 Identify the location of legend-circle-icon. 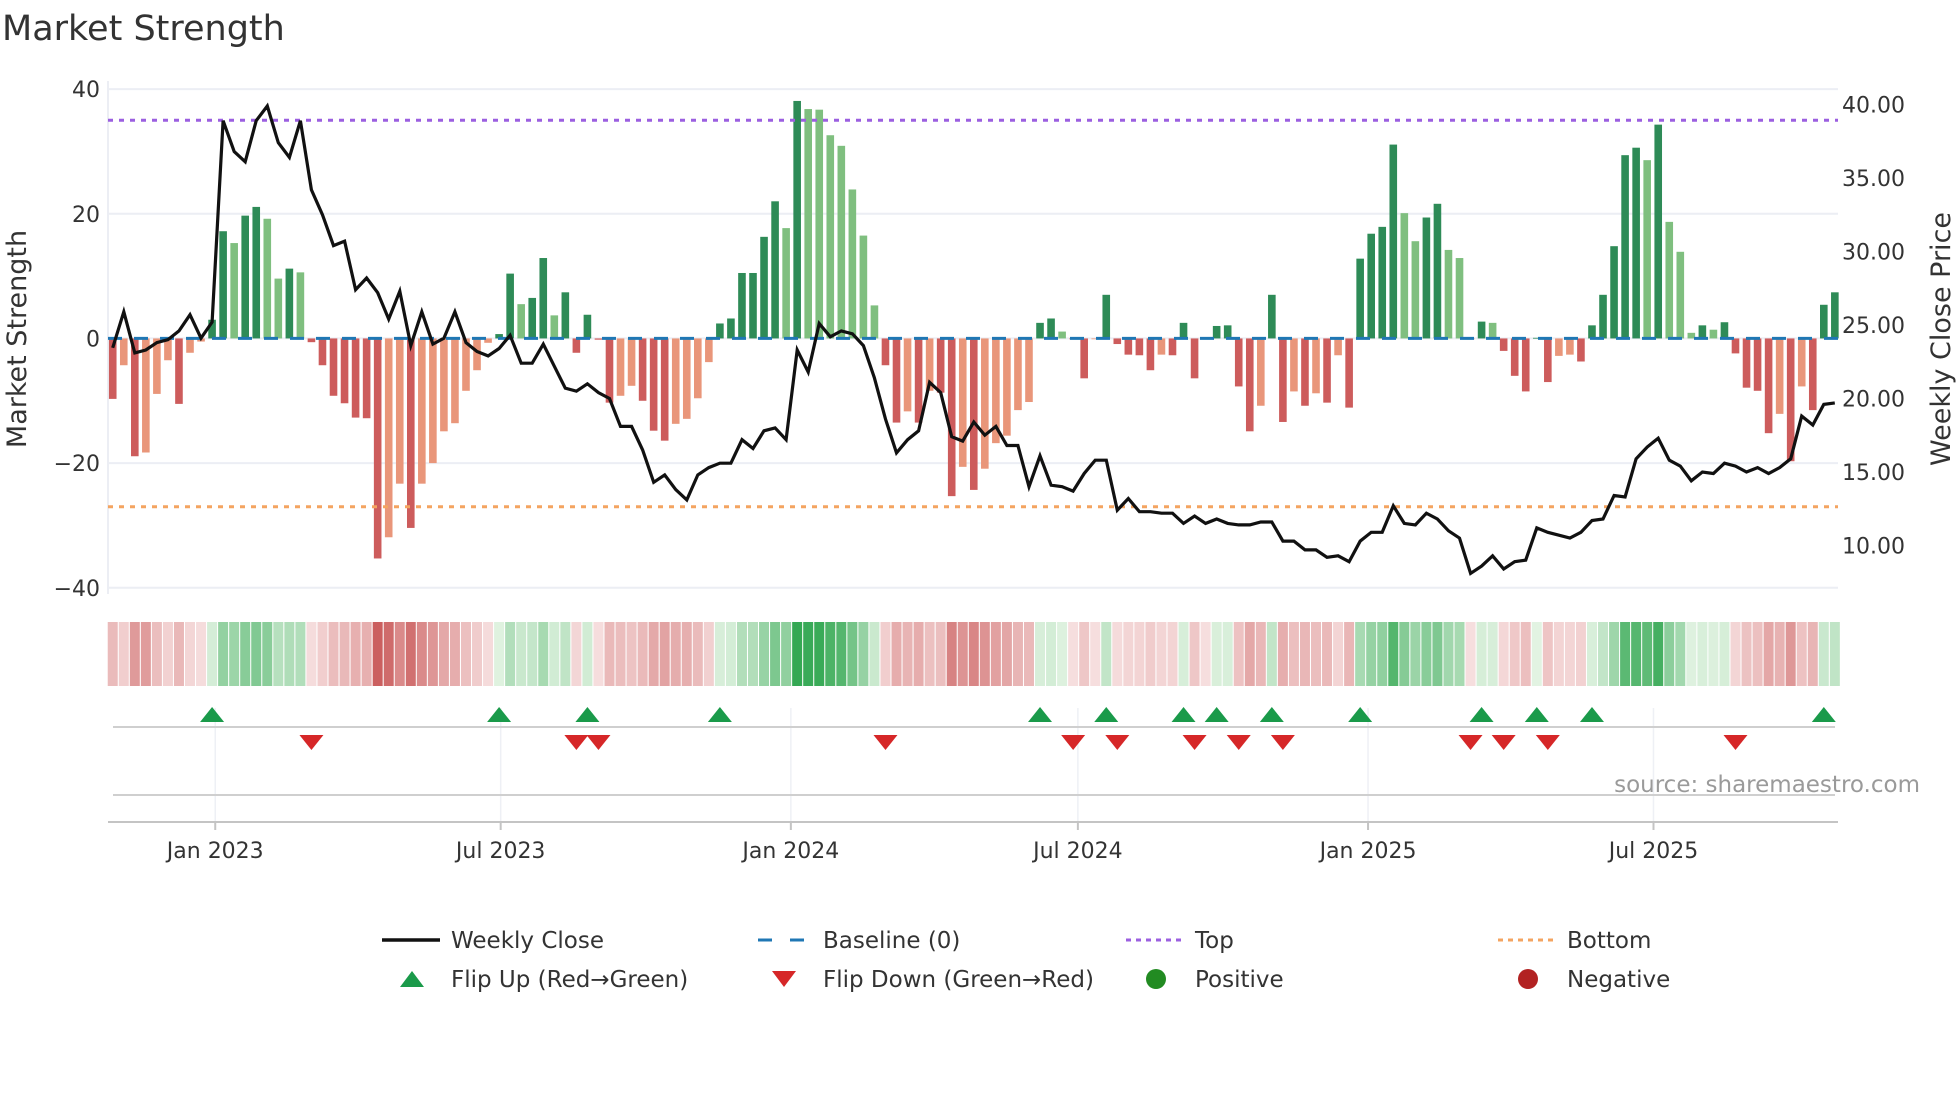
(1156, 979).